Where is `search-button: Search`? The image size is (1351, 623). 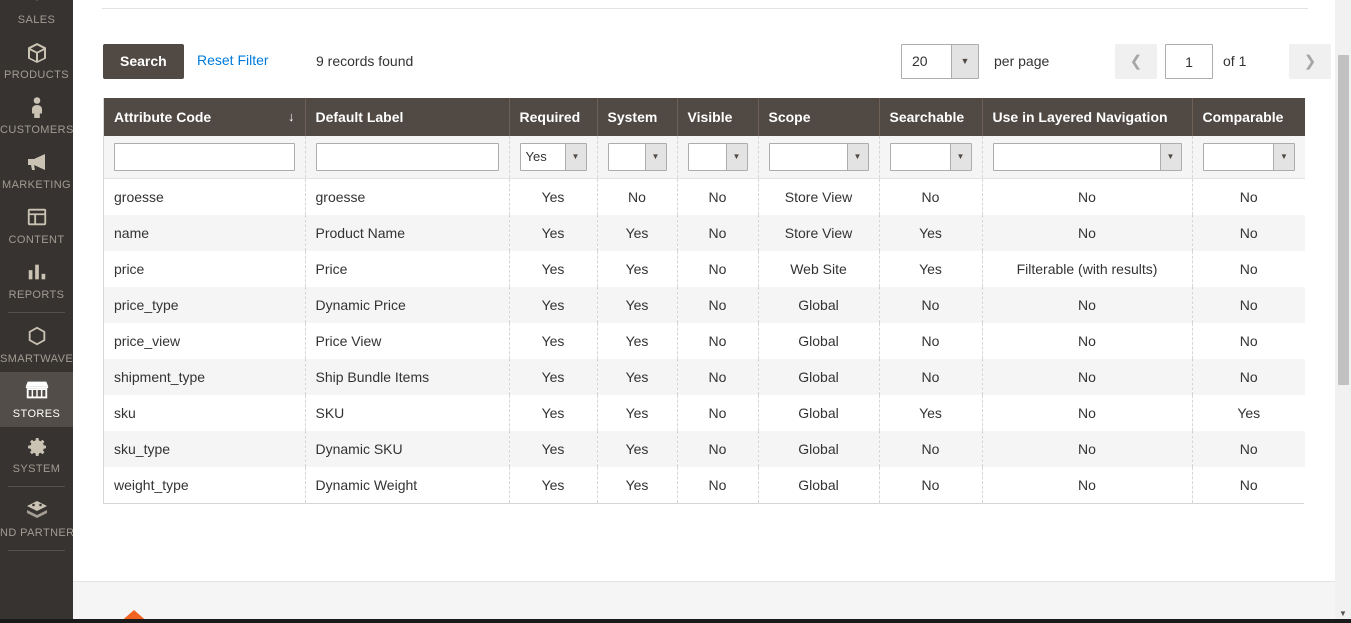 search-button: Search is located at coordinates (143, 61).